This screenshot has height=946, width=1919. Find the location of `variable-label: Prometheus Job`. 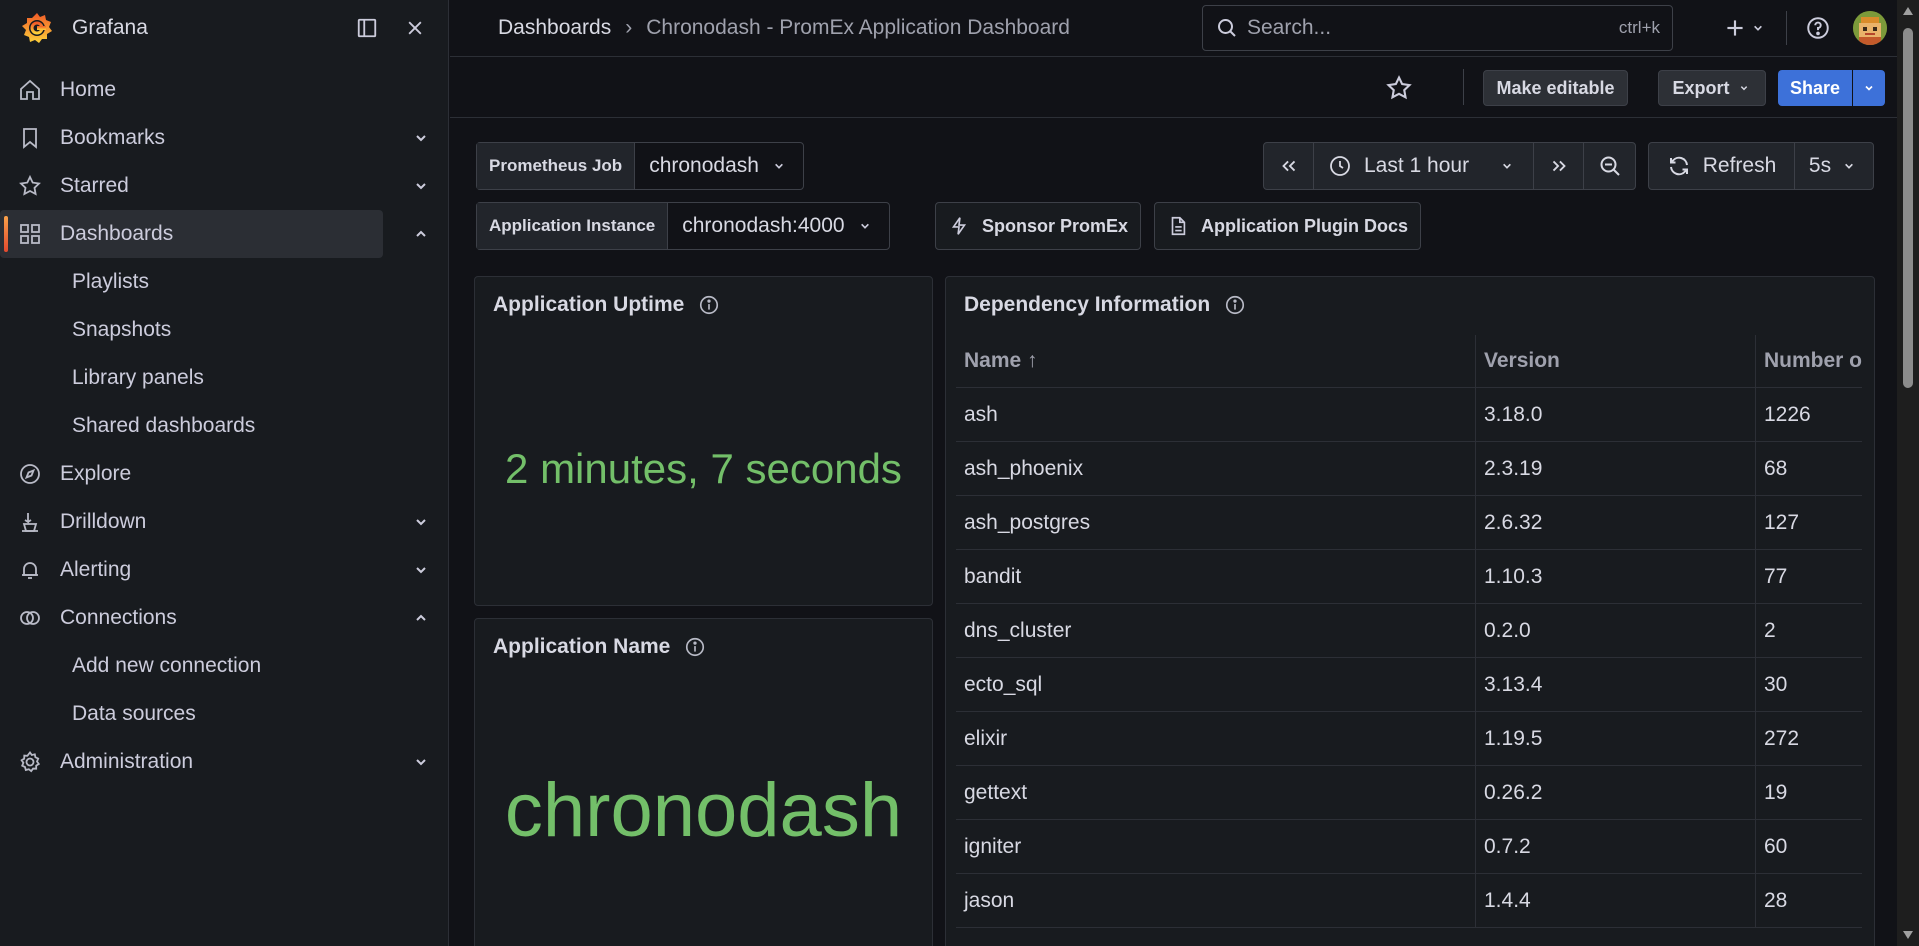

variable-label: Prometheus Job is located at coordinates (556, 166).